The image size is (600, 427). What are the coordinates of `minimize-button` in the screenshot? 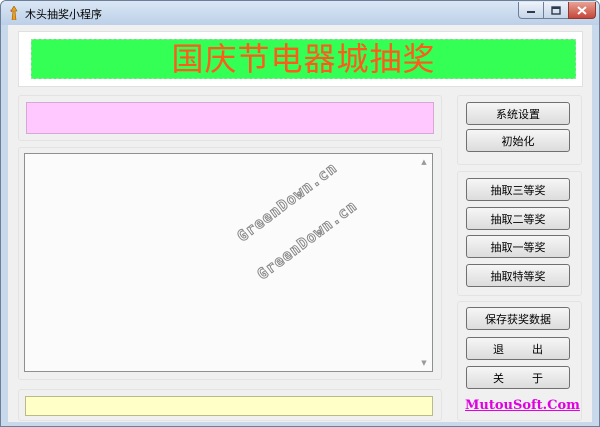 It's located at (531, 10).